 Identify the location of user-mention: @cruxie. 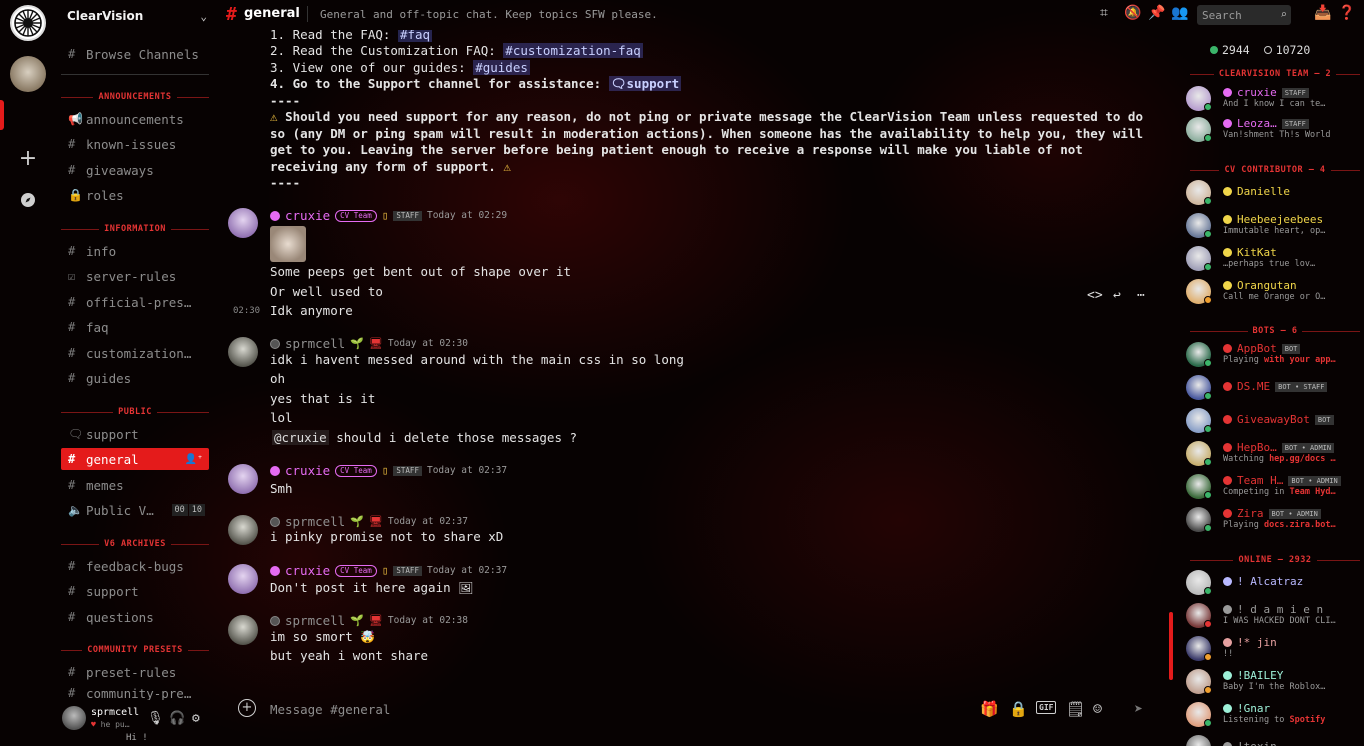
(300, 437).